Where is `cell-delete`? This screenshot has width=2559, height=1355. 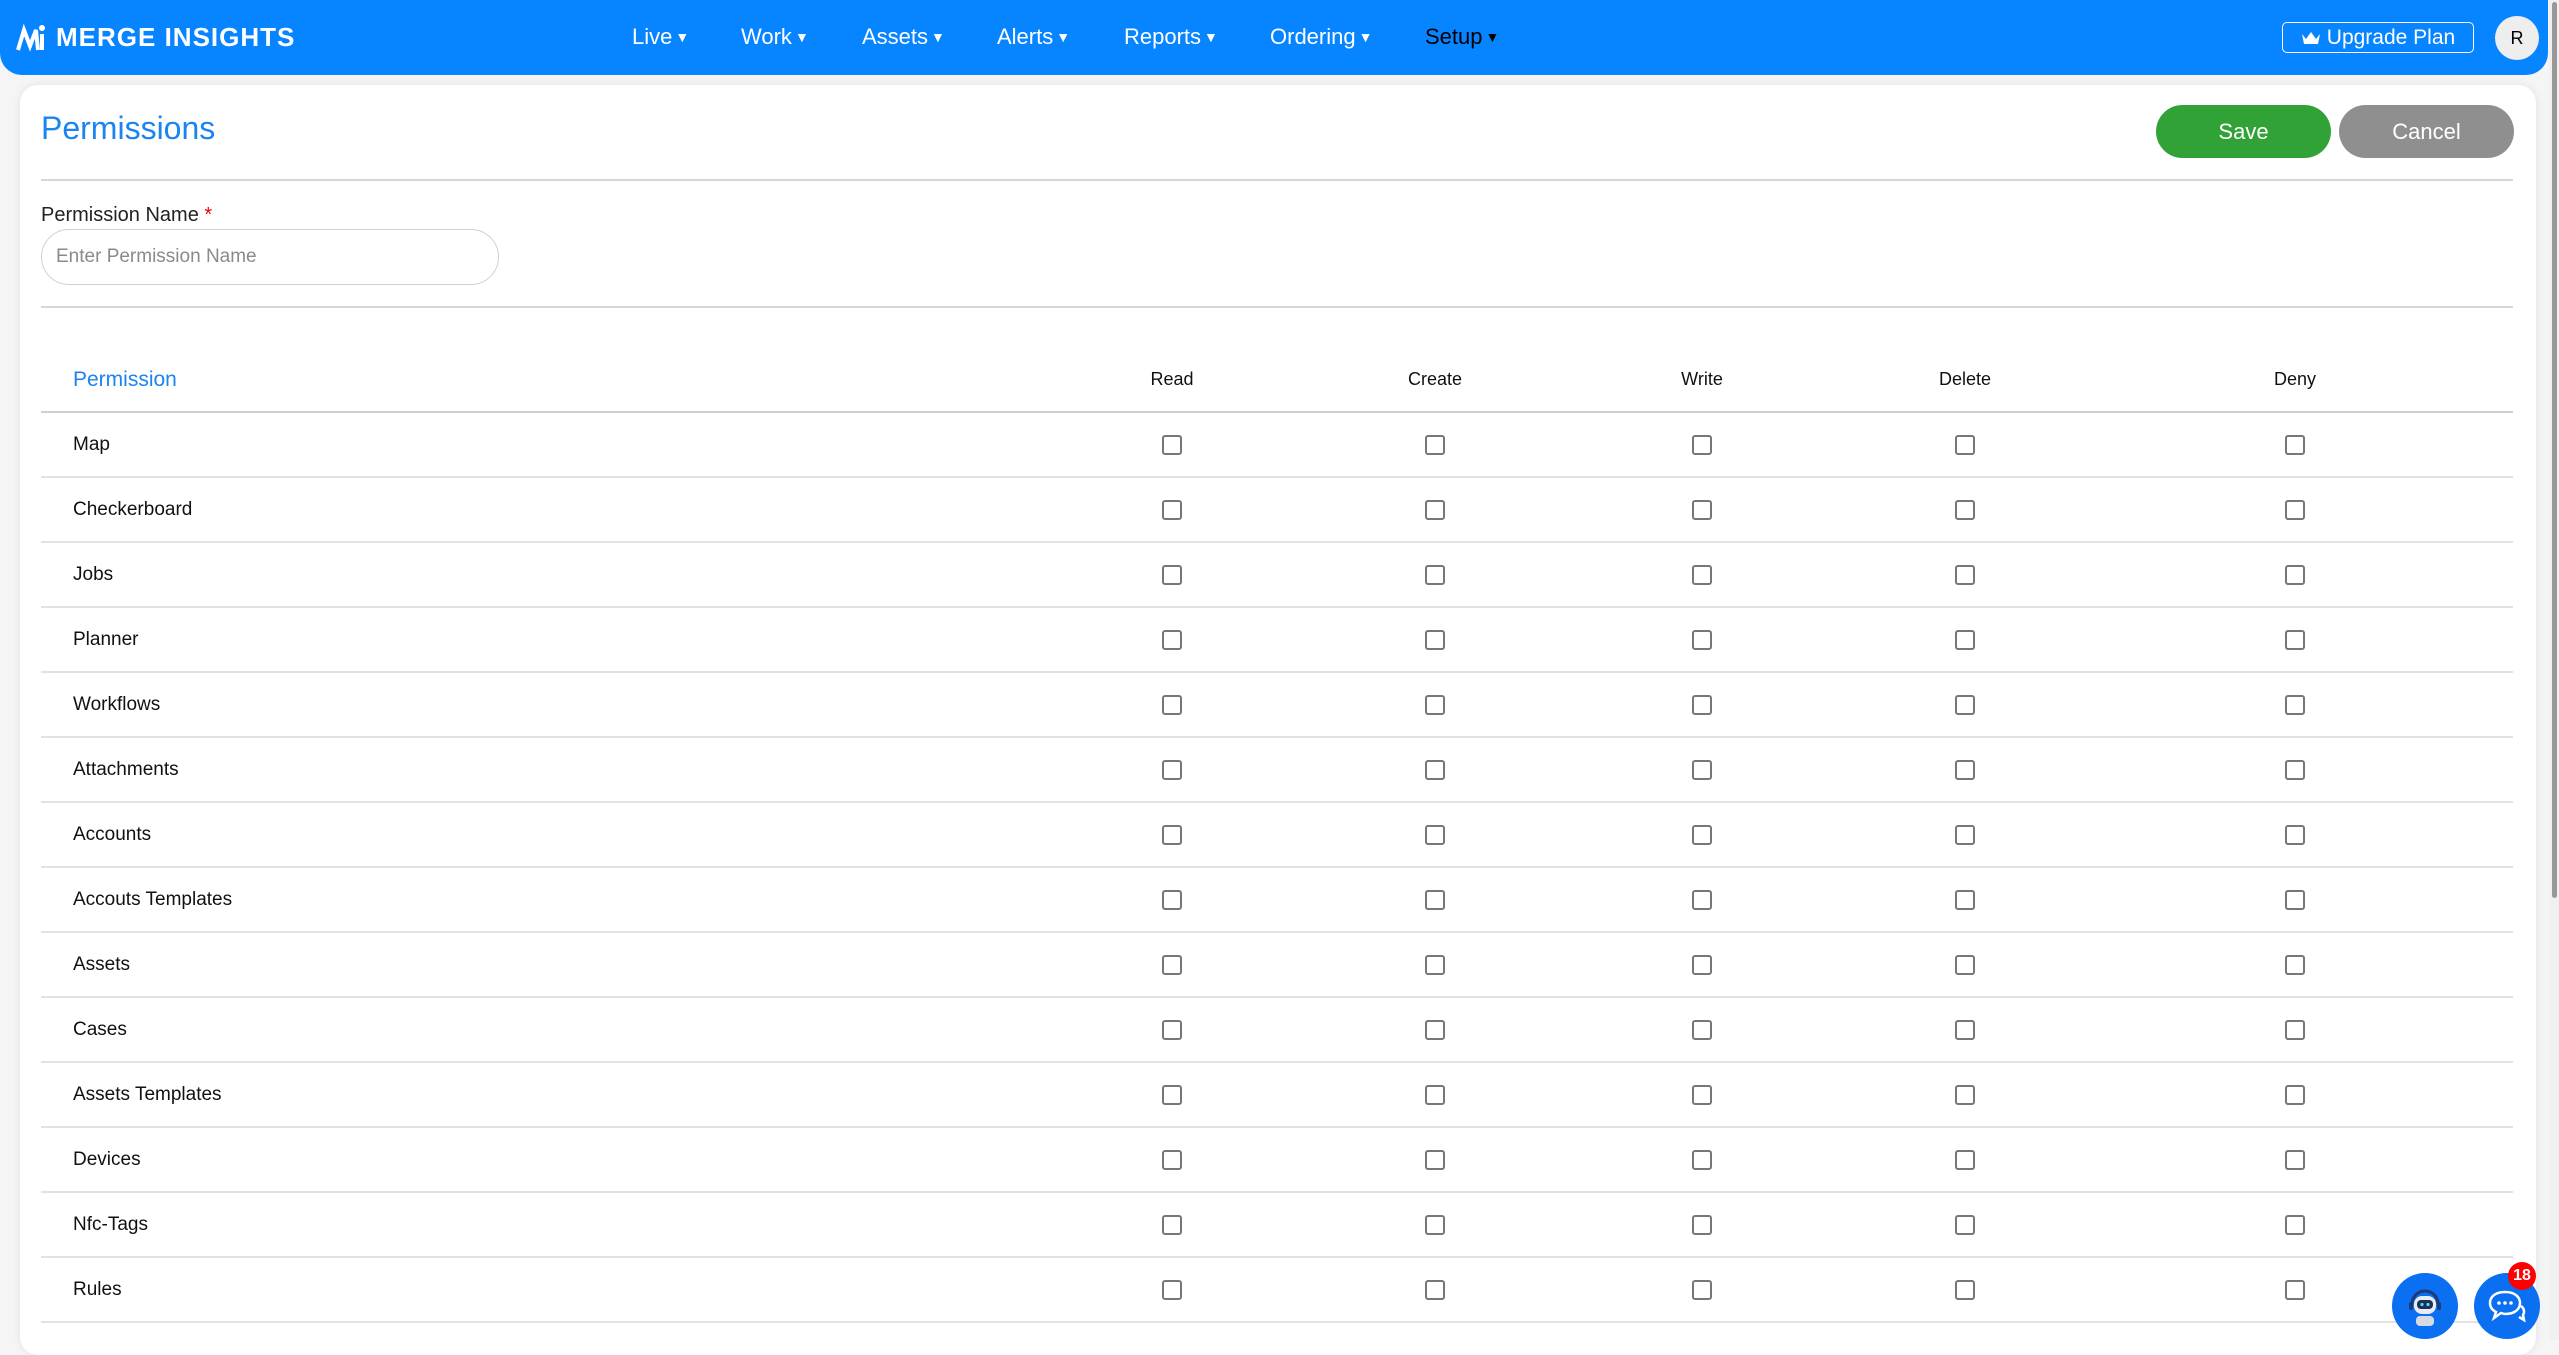 cell-delete is located at coordinates (1965, 639).